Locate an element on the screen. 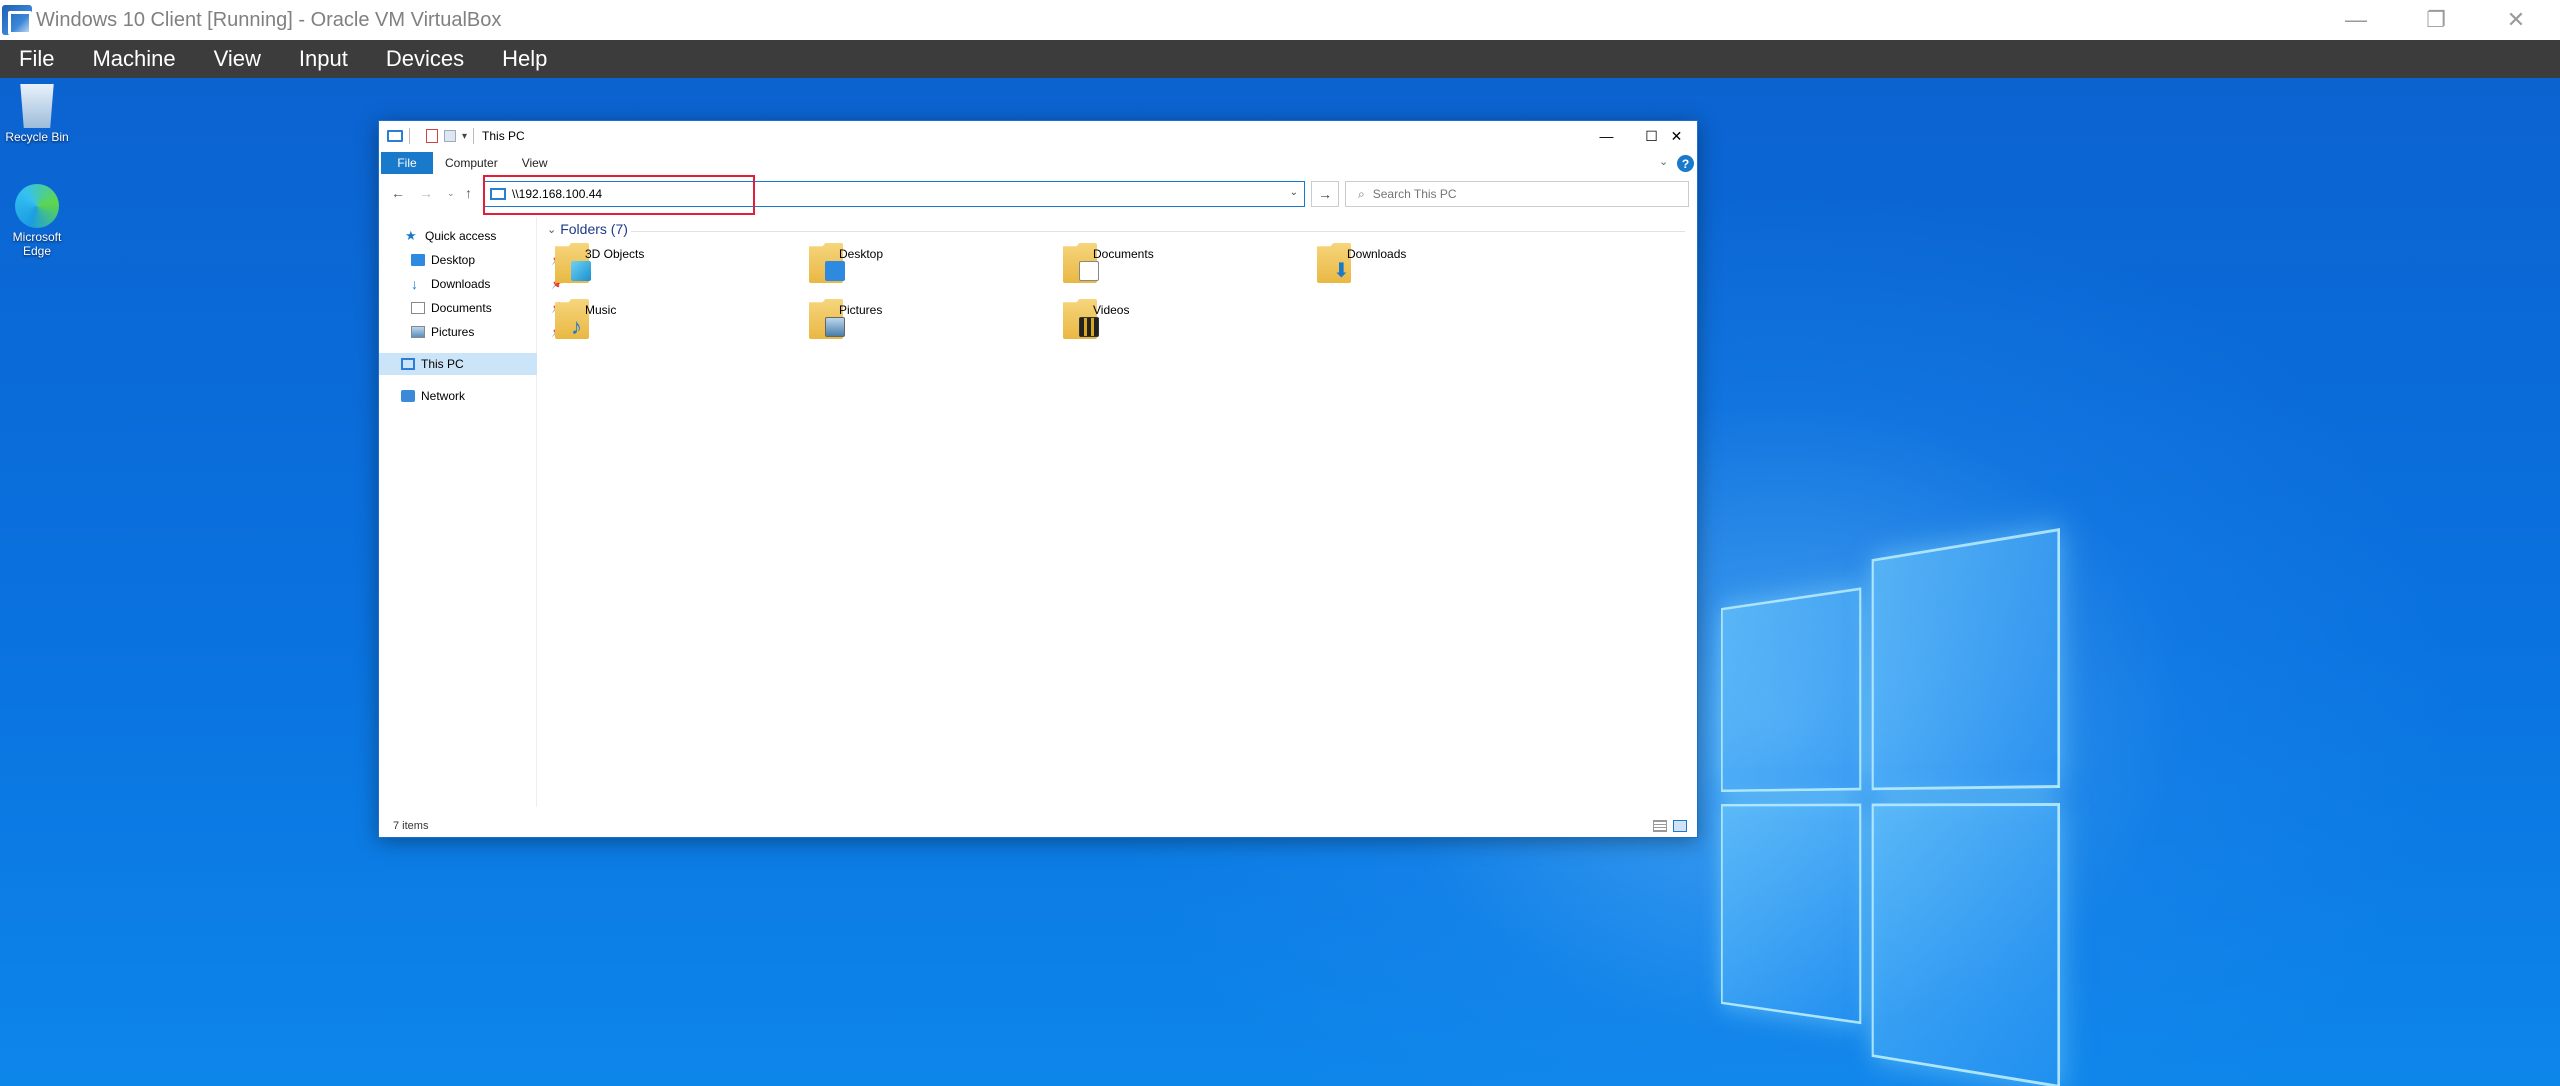 This screenshot has width=2560, height=1086. explorer-titlebar: ▾ This PC — ☐ ✕ is located at coordinates (1038, 136).